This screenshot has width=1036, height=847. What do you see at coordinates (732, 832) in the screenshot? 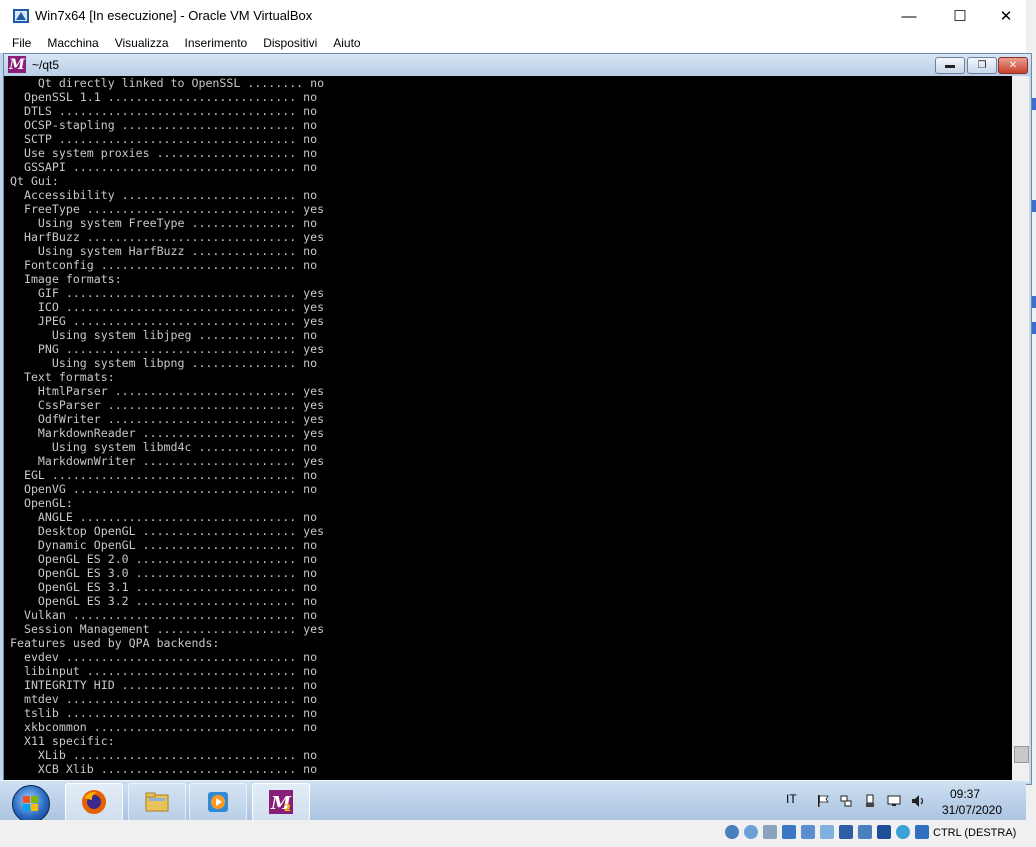
I see `hard-disk-icon` at bounding box center [732, 832].